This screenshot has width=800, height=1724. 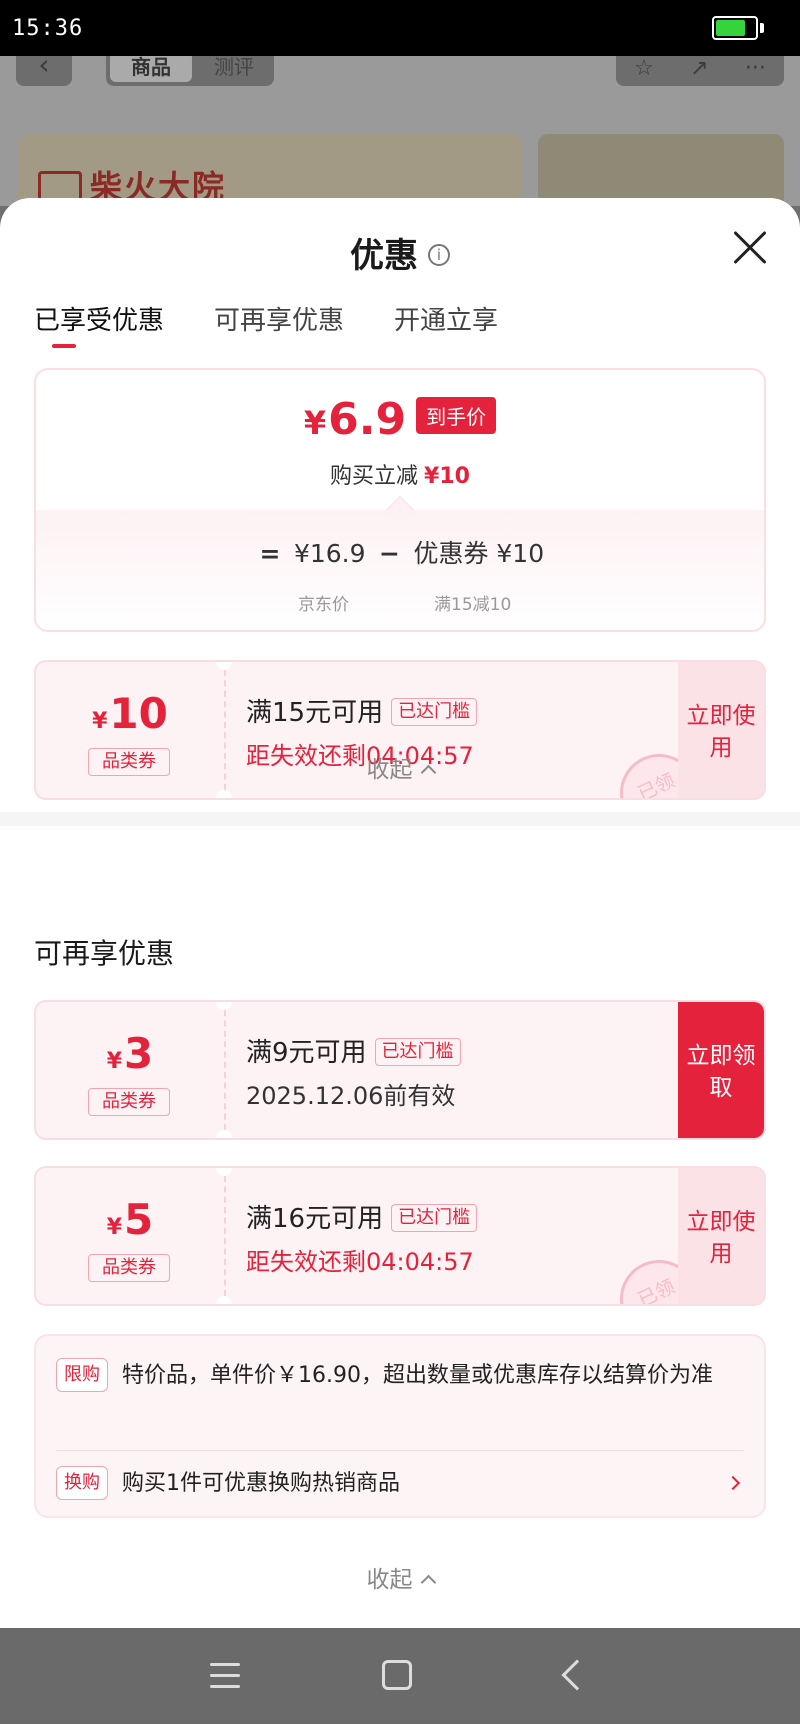 I want to click on exchange-badge: 换购, so click(x=82, y=1483).